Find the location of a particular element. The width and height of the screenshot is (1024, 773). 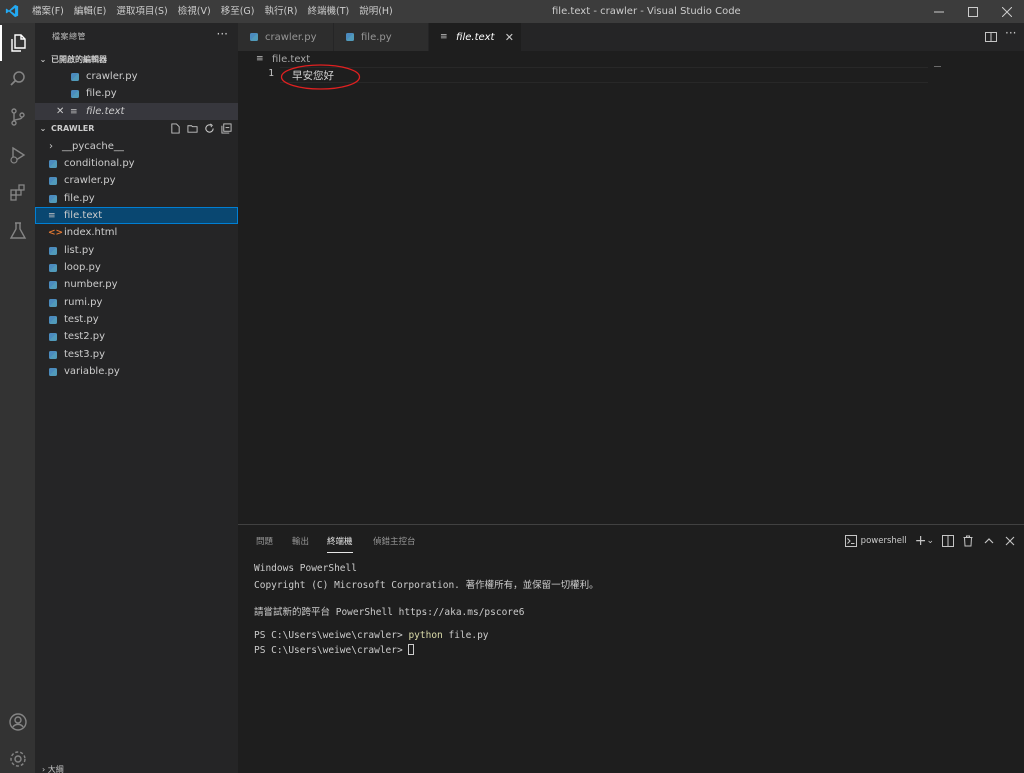

minimize-icon is located at coordinates (939, 11).